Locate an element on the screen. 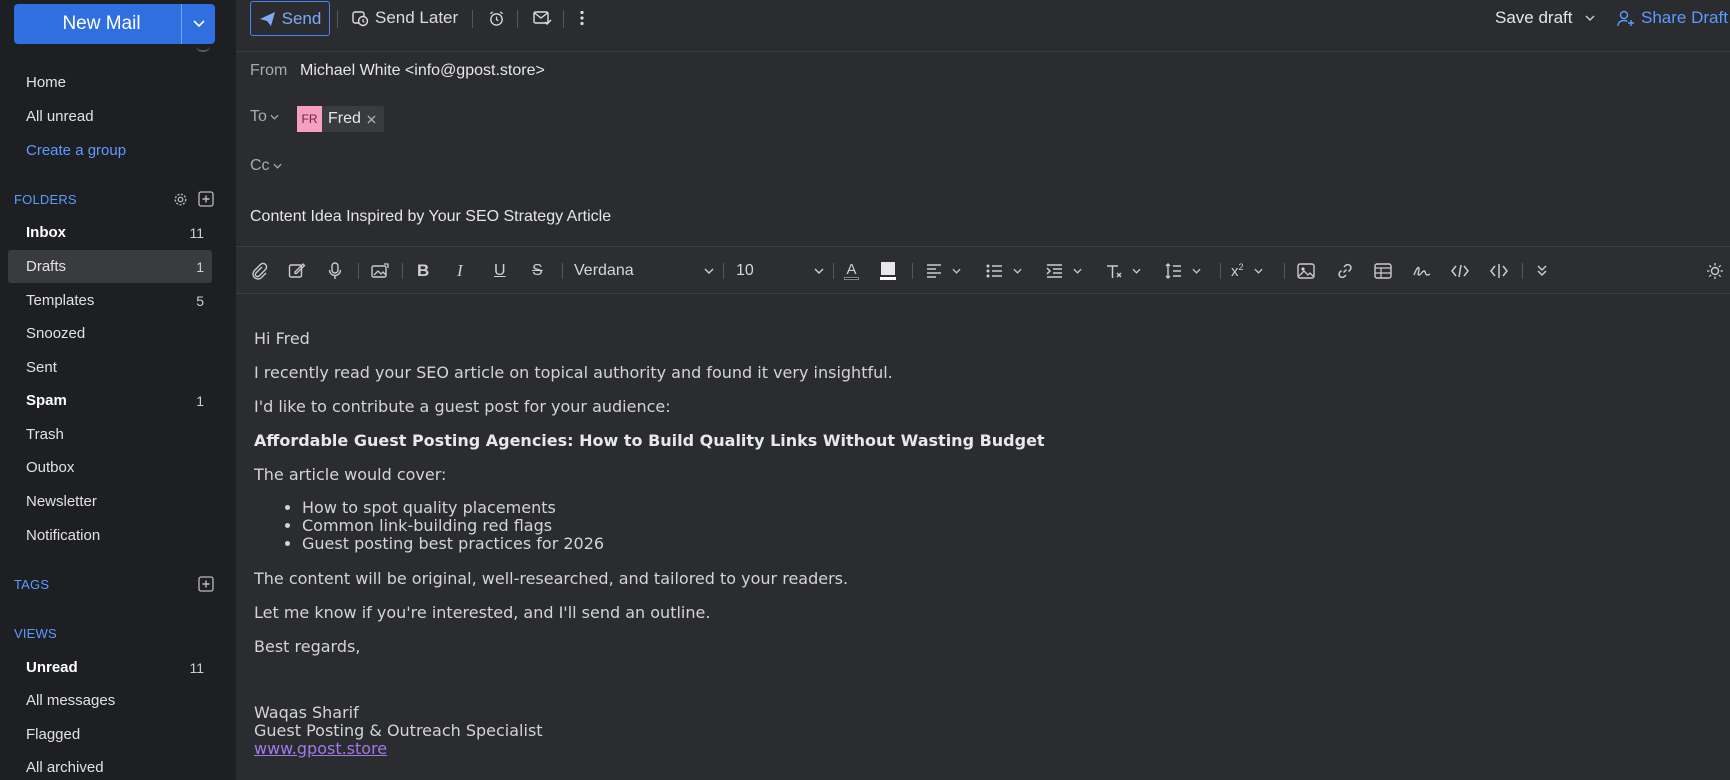 The width and height of the screenshot is (1730, 780). edit-box-icon is located at coordinates (297, 270).